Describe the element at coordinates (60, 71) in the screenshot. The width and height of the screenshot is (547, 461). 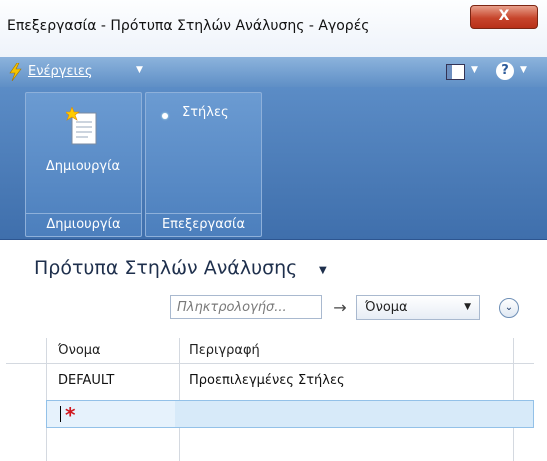
I see `actions-menu: Ενέργειες` at that location.